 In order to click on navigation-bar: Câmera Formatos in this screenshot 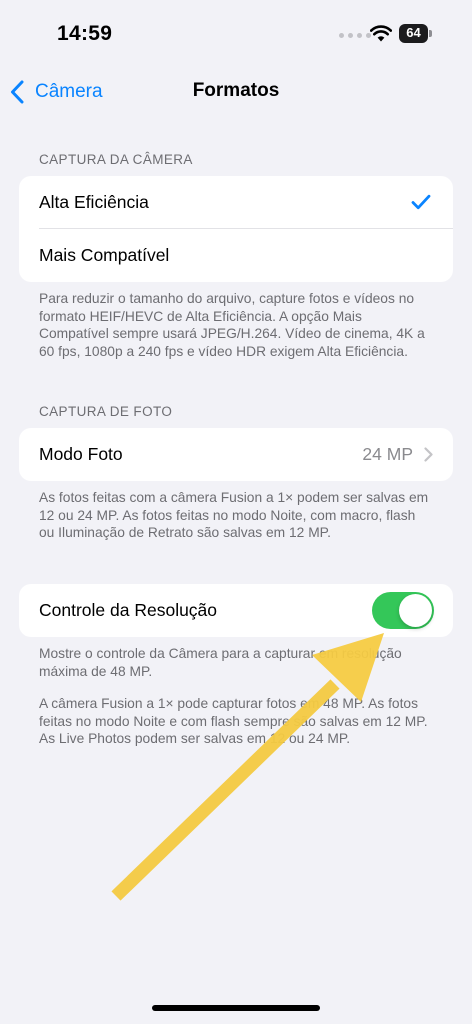, I will do `click(236, 92)`.